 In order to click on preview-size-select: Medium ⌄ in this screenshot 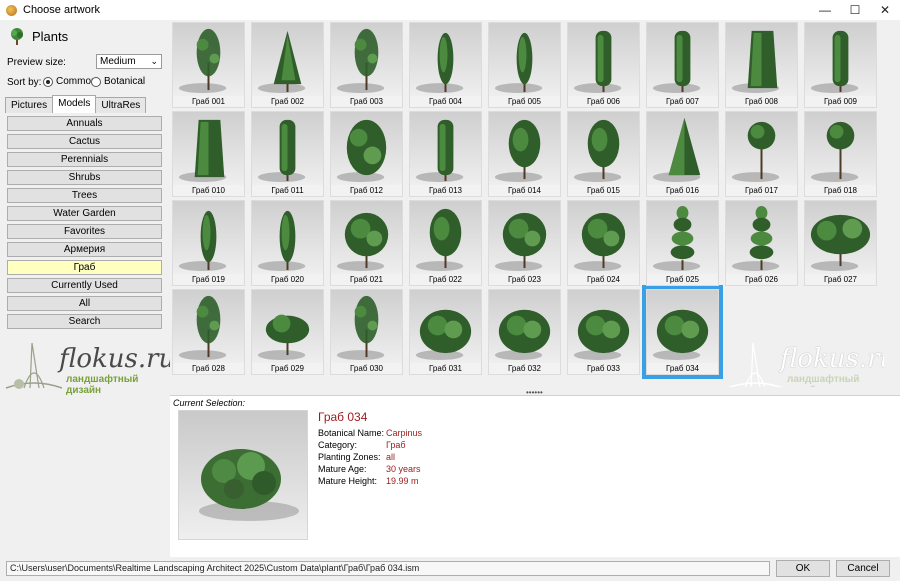, I will do `click(129, 61)`.